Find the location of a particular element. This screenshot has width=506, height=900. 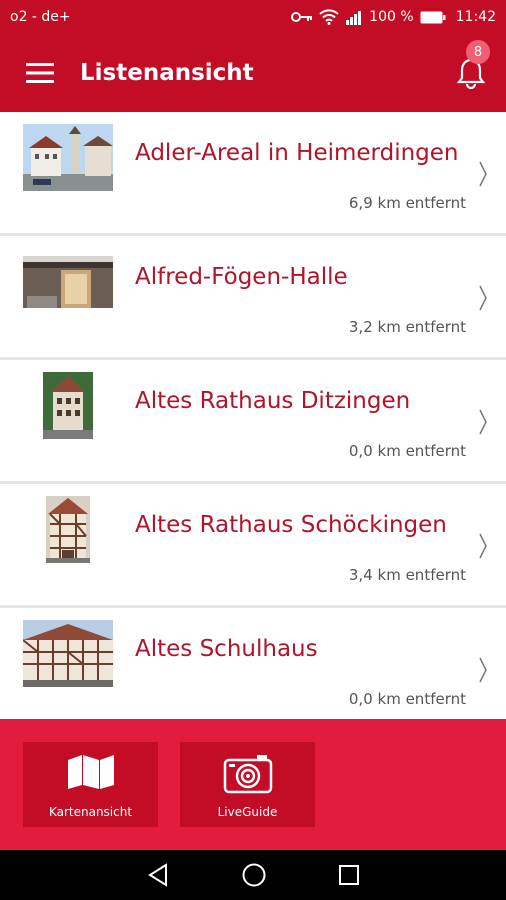

status-icons: 100 % 11:42 is located at coordinates (393, 17).